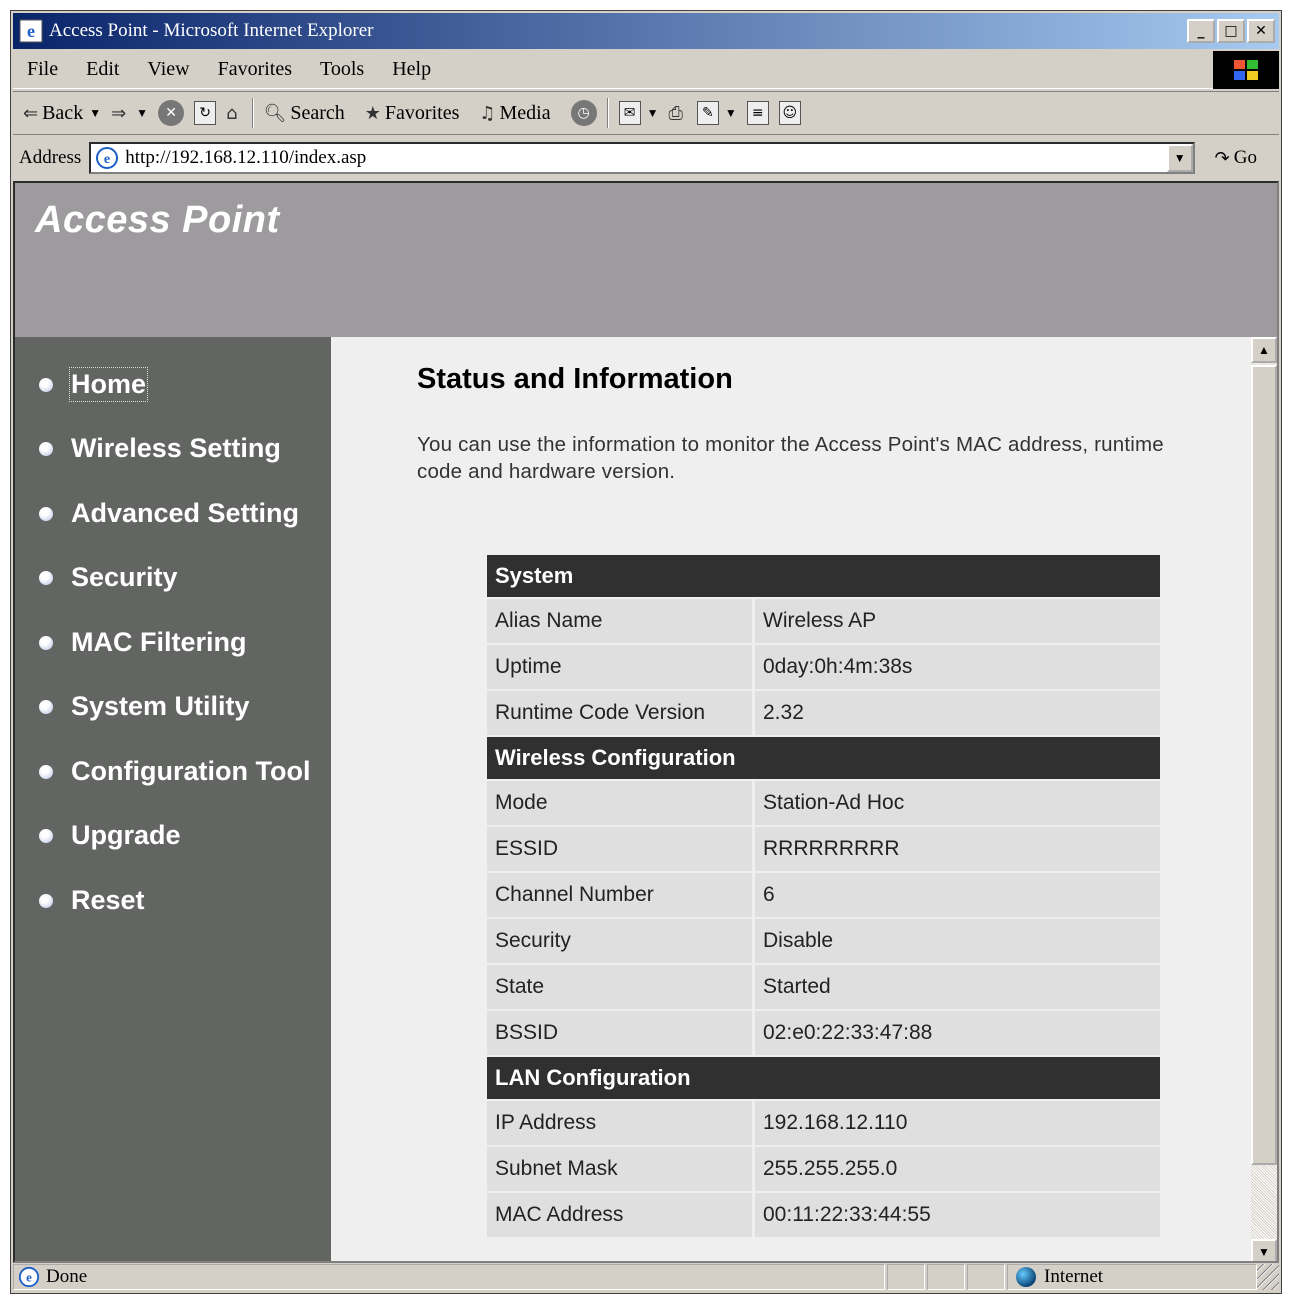 This screenshot has height=1296, width=1293. I want to click on vertical-scrollbar: ▲ ▼, so click(1264, 799).